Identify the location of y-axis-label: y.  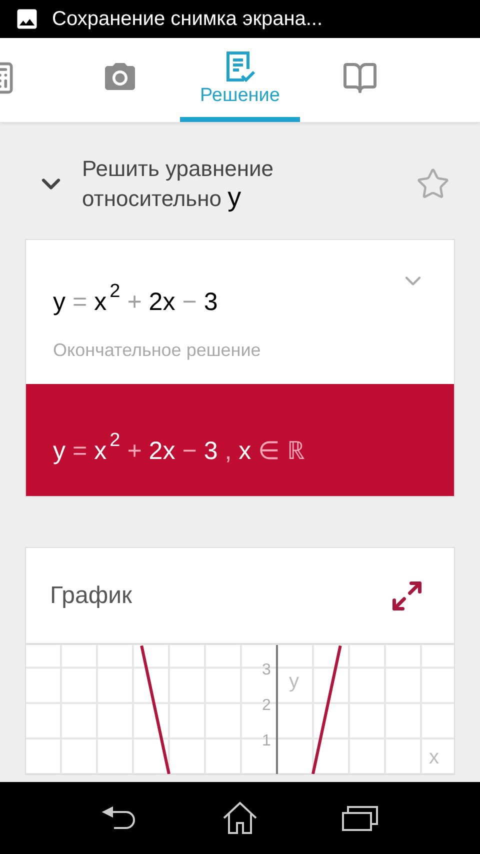
(293, 681).